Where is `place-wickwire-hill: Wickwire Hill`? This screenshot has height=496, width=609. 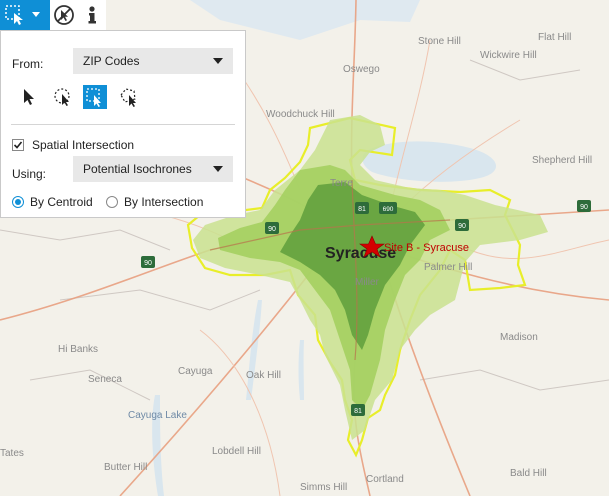 place-wickwire-hill: Wickwire Hill is located at coordinates (508, 55).